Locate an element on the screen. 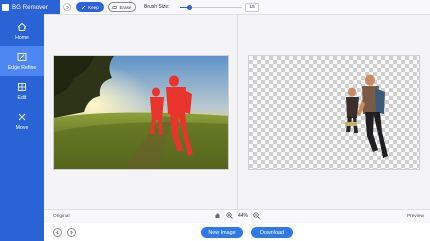  erase-button: Erase is located at coordinates (122, 7).